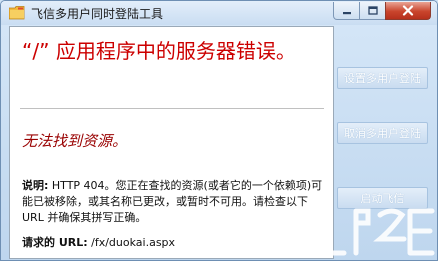  Describe the element at coordinates (35, 185) in the screenshot. I see `description-label: 说明:` at that location.